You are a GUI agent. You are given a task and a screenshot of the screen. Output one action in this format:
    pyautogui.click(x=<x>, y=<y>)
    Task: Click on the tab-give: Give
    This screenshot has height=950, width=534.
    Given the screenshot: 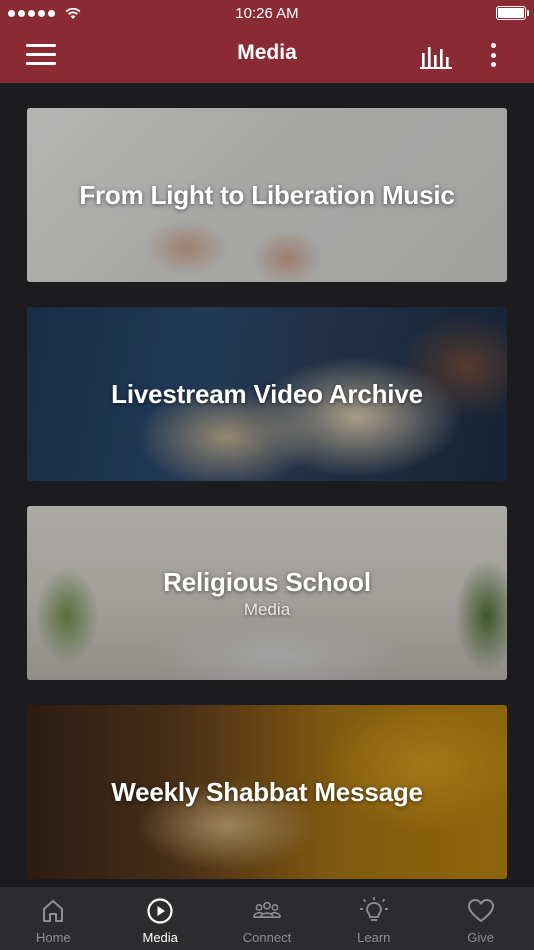 What is the action you would take?
    pyautogui.click(x=480, y=918)
    